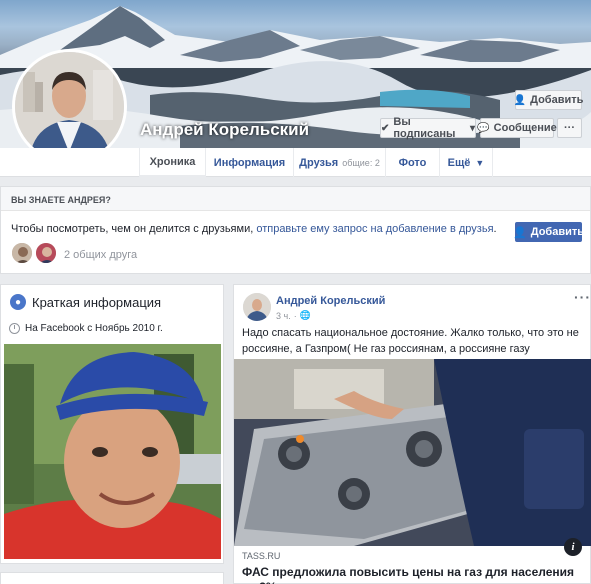 This screenshot has height=584, width=591. What do you see at coordinates (385, 128) in the screenshot?
I see `checkmark-icon: ✔` at bounding box center [385, 128].